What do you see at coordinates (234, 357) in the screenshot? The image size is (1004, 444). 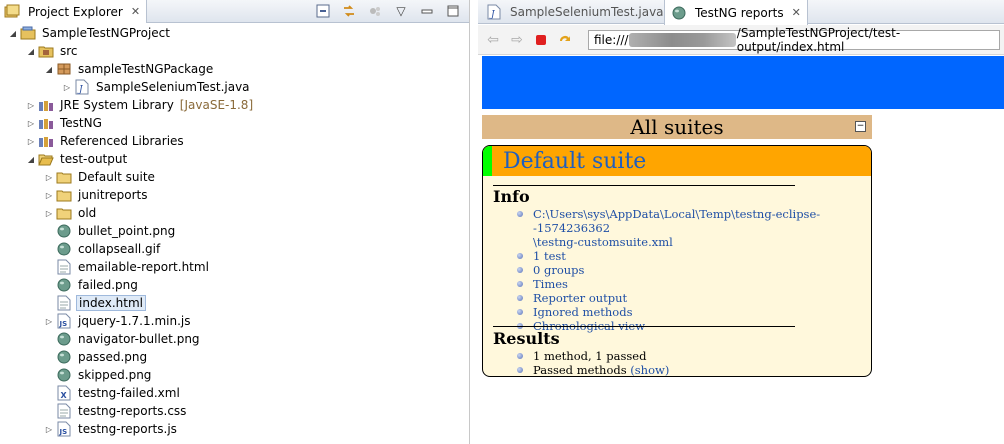 I see `tree-item: passed.png` at bounding box center [234, 357].